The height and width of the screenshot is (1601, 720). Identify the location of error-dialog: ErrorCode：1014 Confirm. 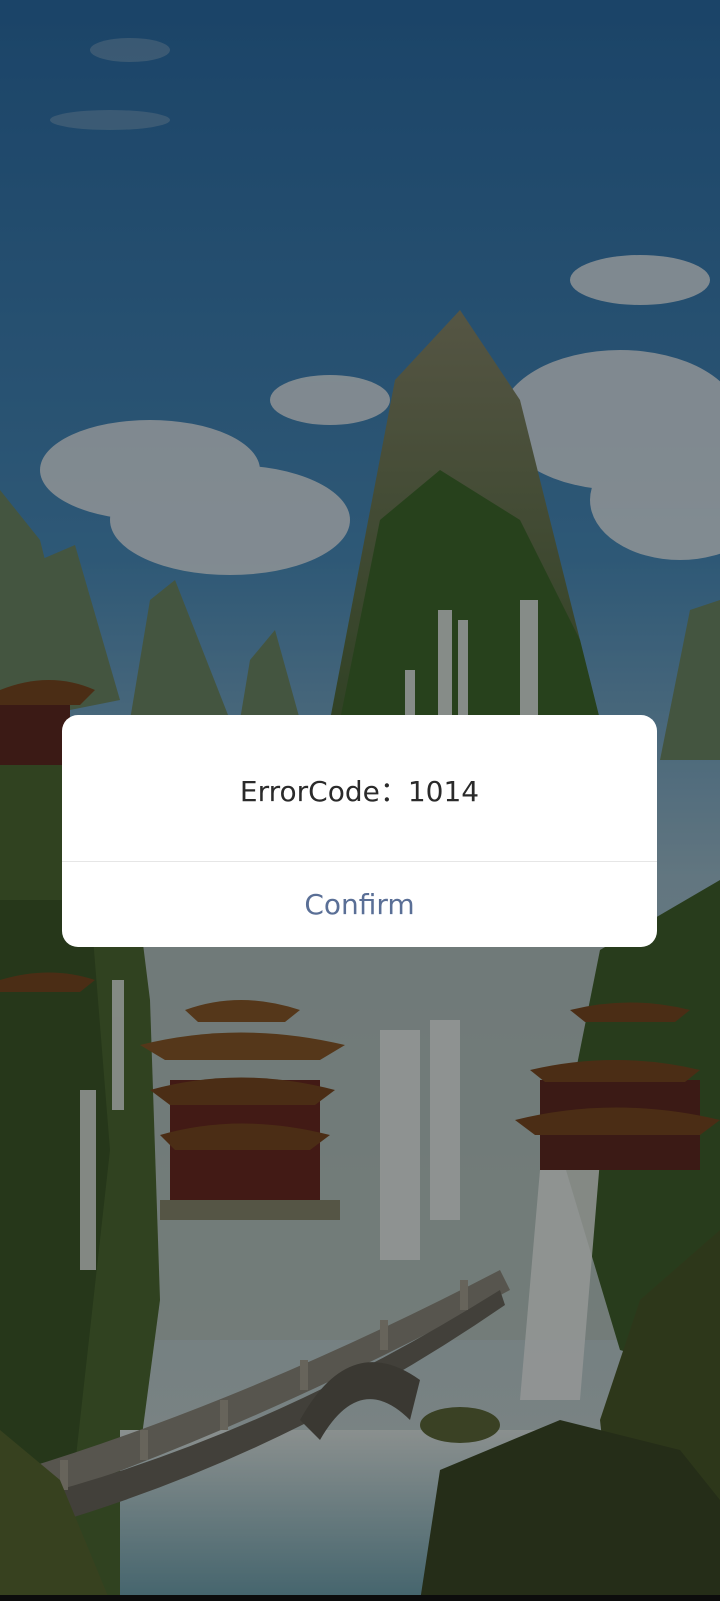
(359, 831).